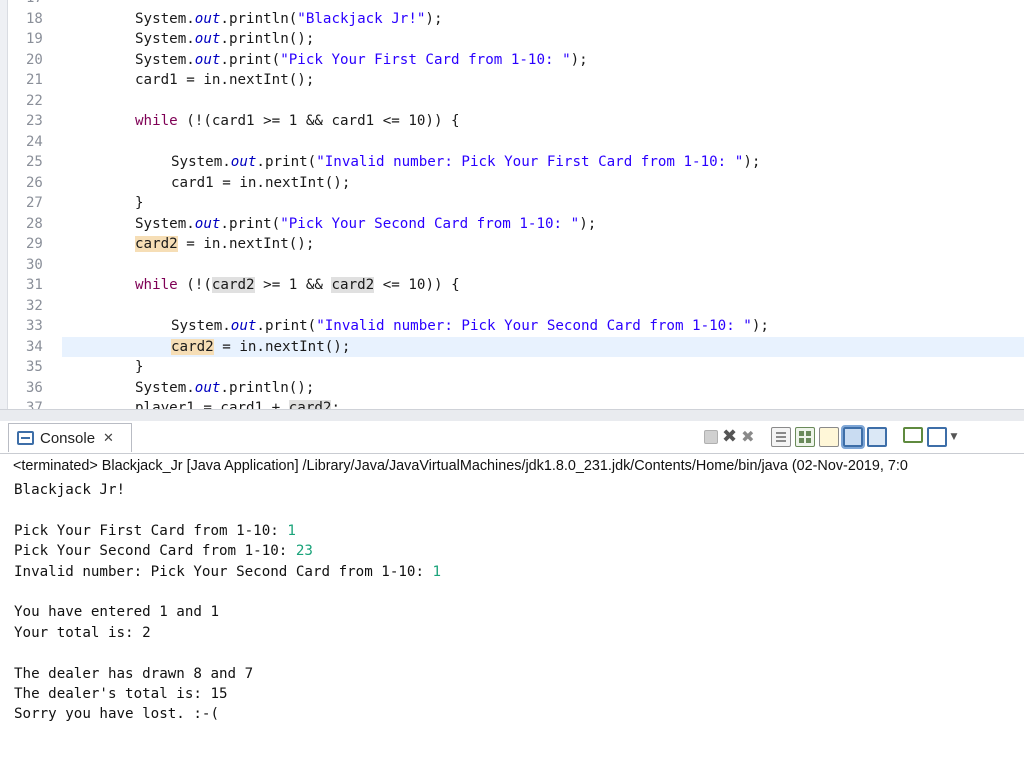 The image size is (1024, 779). I want to click on console-user-input: 23, so click(304, 551).